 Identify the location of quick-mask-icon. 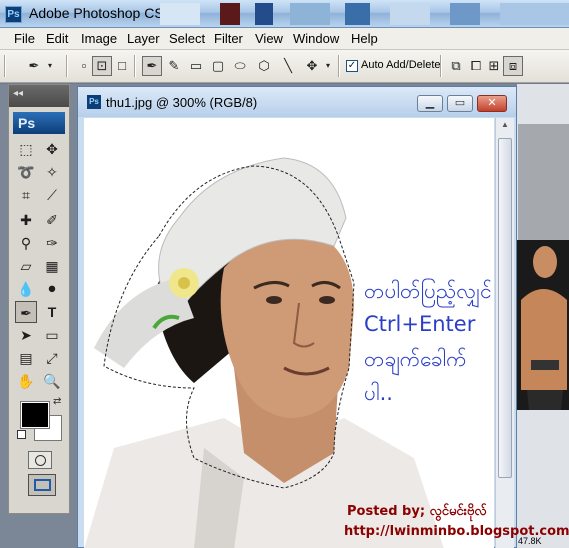
(40, 460).